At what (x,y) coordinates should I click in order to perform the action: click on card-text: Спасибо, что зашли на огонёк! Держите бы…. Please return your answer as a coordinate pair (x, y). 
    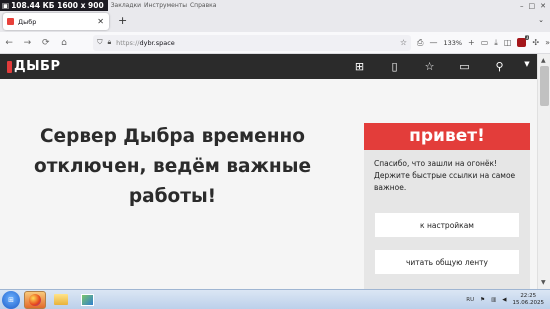
    Looking at the image, I should click on (445, 175).